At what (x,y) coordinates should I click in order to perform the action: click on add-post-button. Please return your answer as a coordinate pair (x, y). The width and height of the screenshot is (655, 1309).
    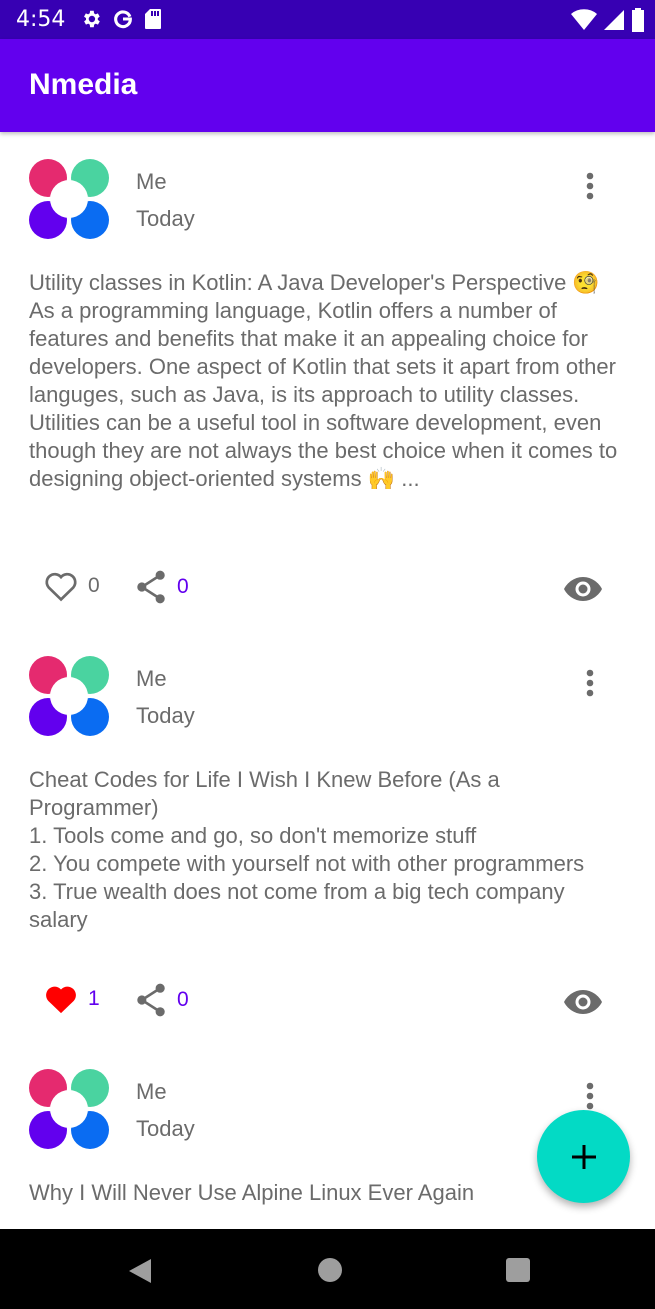
    Looking at the image, I should click on (583, 1156).